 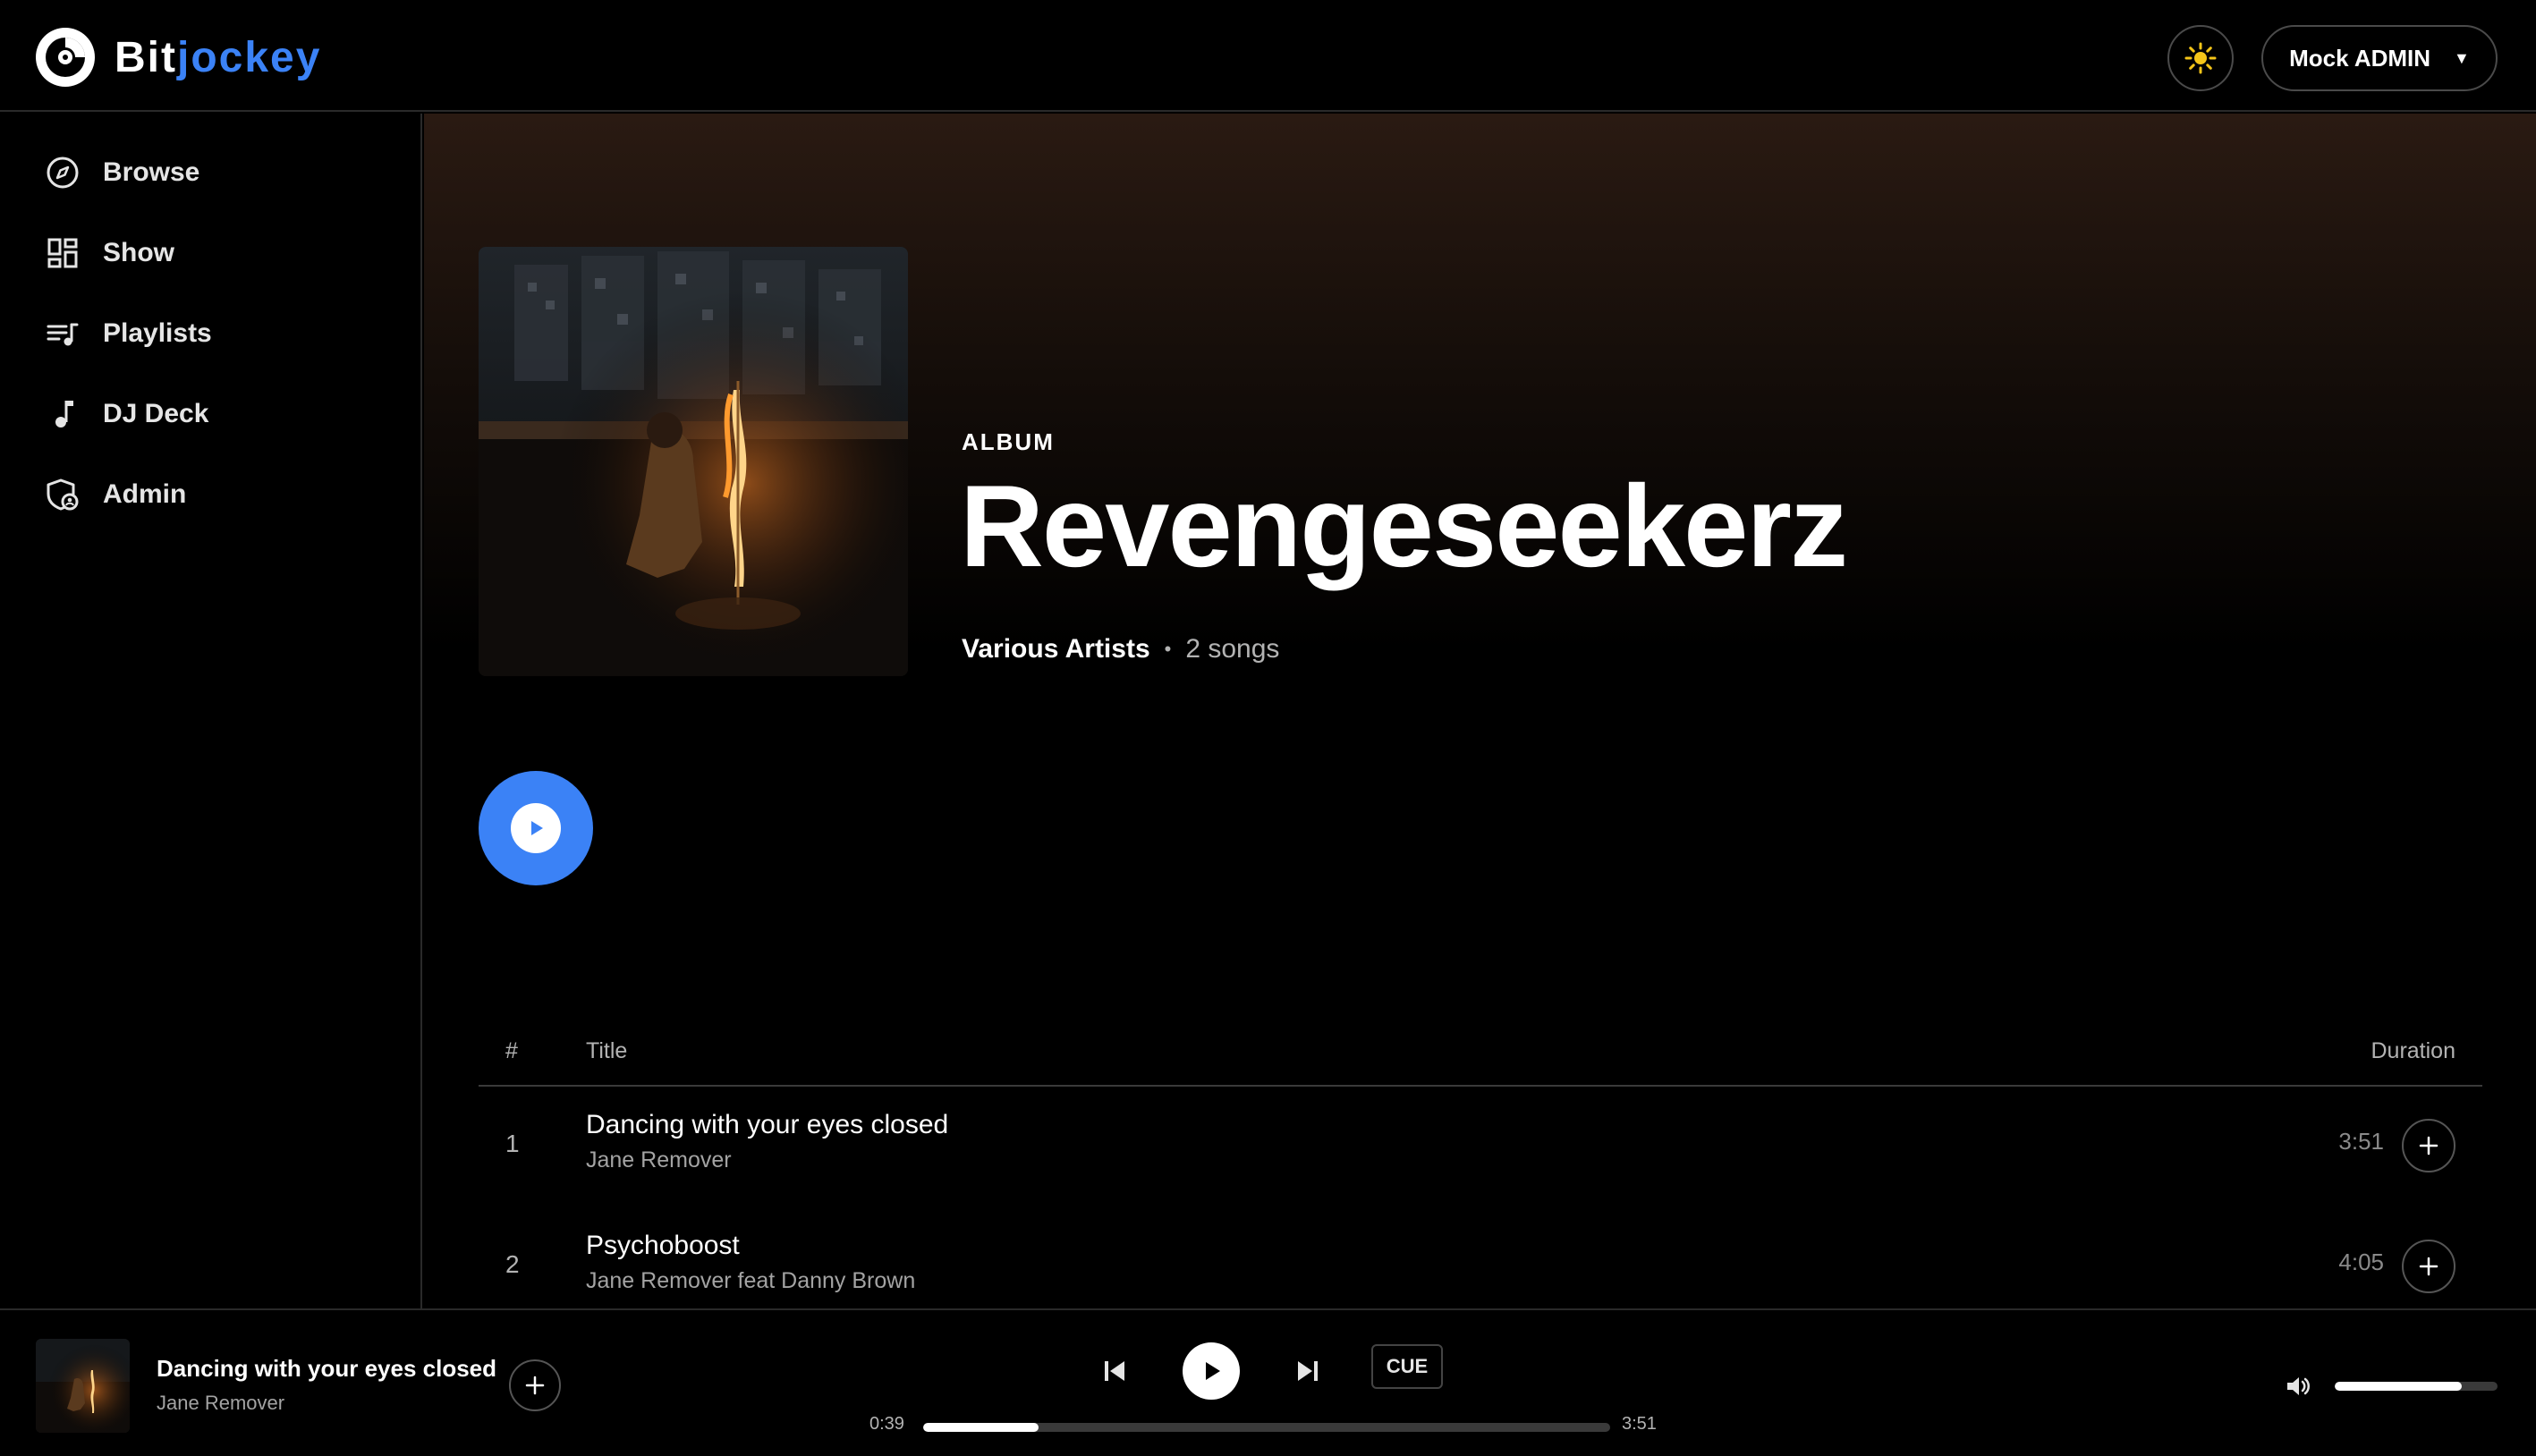 I want to click on now-playing-title: Dancing with your eyes closed, so click(x=326, y=1368).